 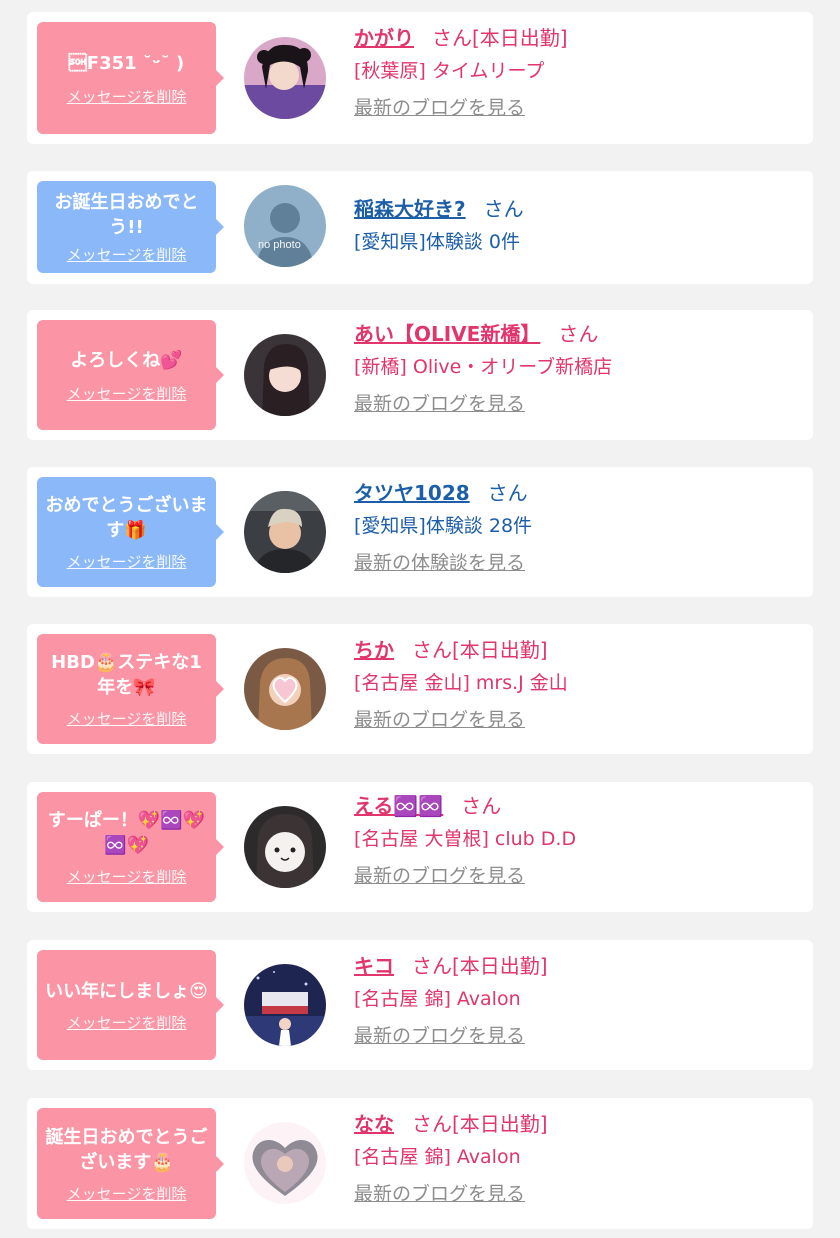 I want to click on message-text: HBD🎂ステキな1年を🎀, so click(x=126, y=675).